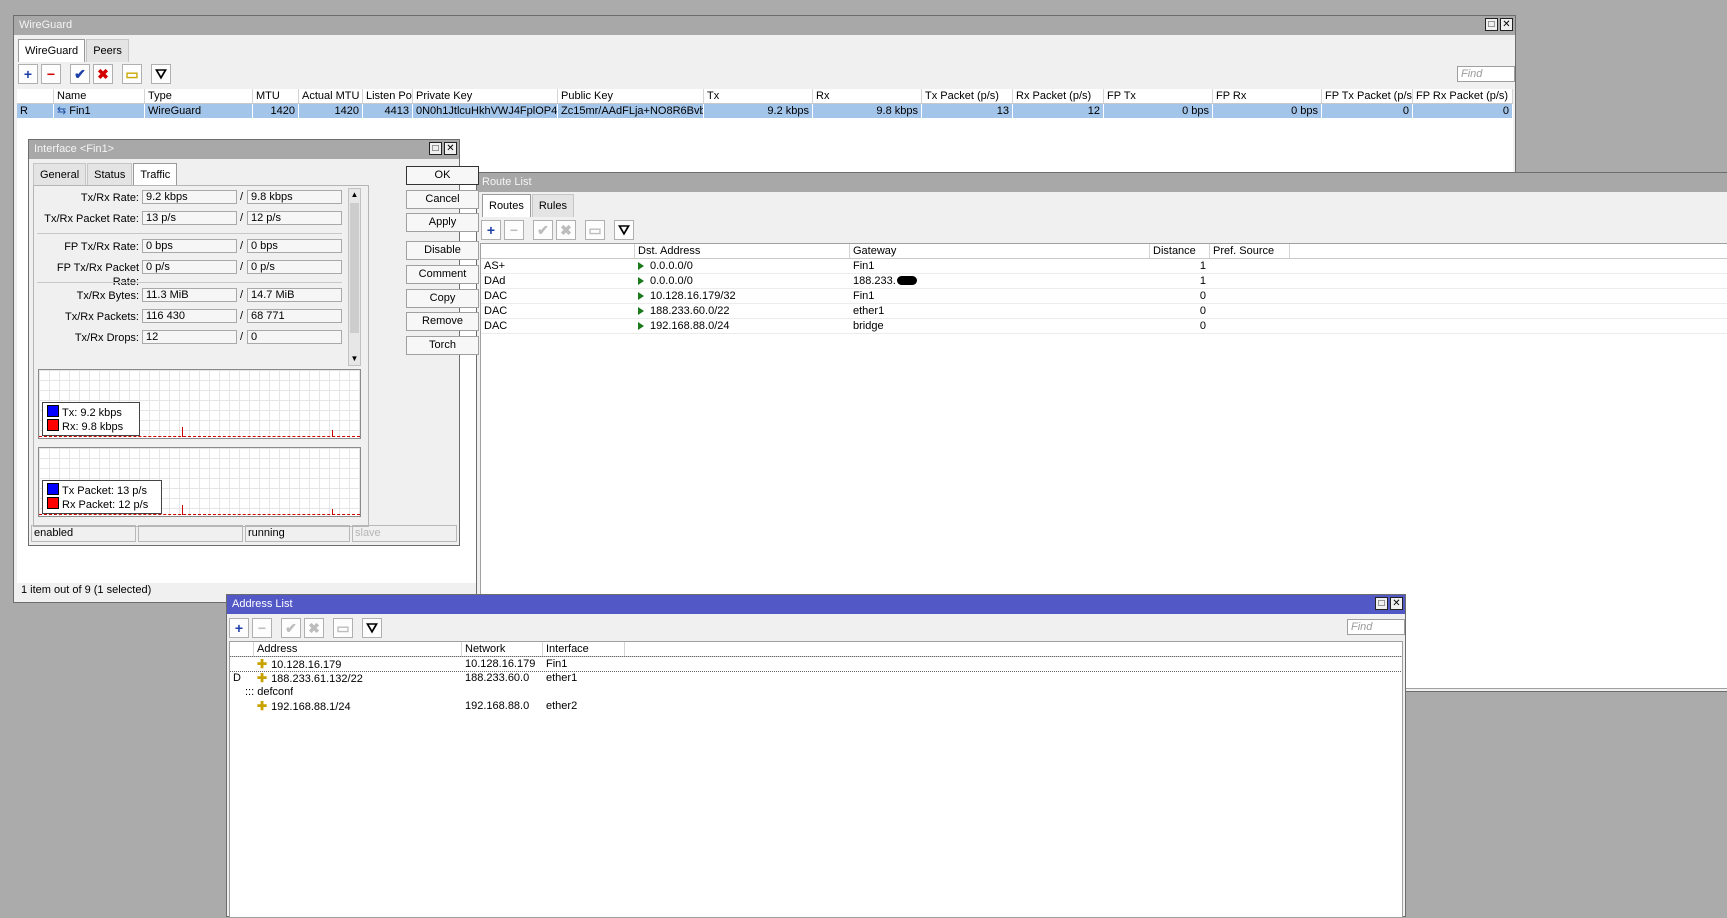 The height and width of the screenshot is (918, 1727). I want to click on interface-titlebar: Interface <Fin1> □ ✕, so click(244, 149).